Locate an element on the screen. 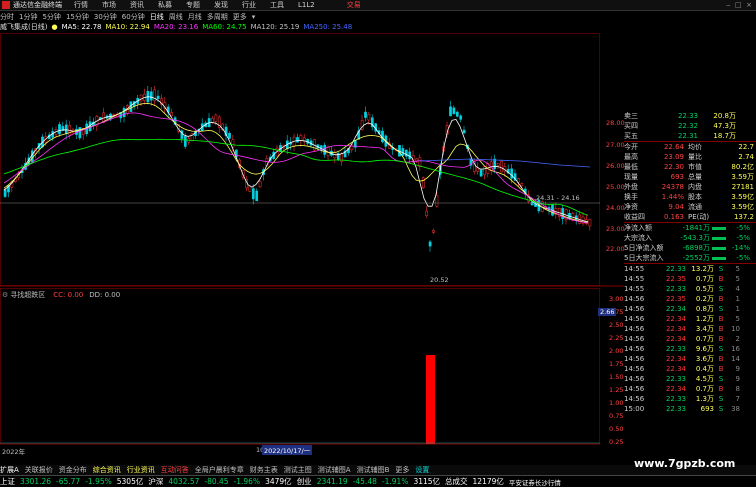 The width and height of the screenshot is (756, 487). chevron-down-icon: ▾ is located at coordinates (254, 17).